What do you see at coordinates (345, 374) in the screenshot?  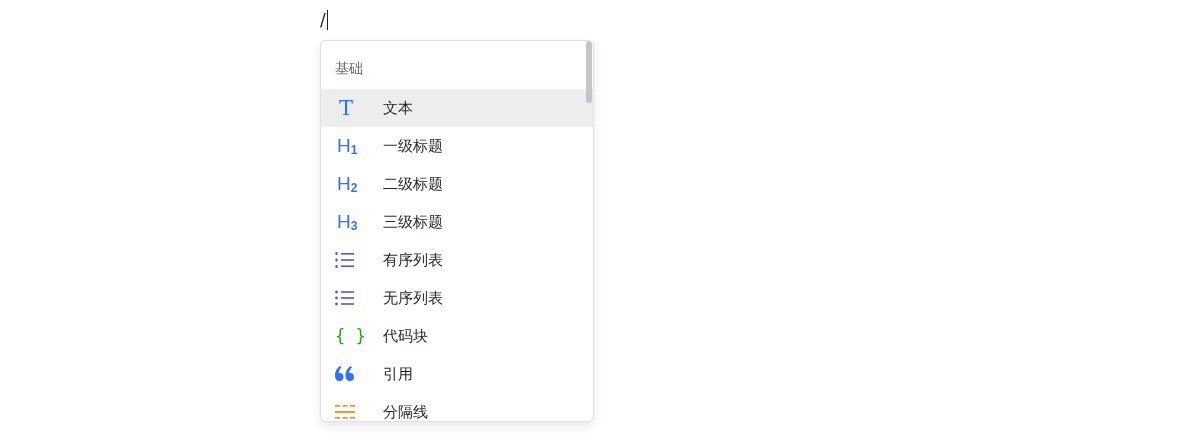 I see `quote-icon` at bounding box center [345, 374].